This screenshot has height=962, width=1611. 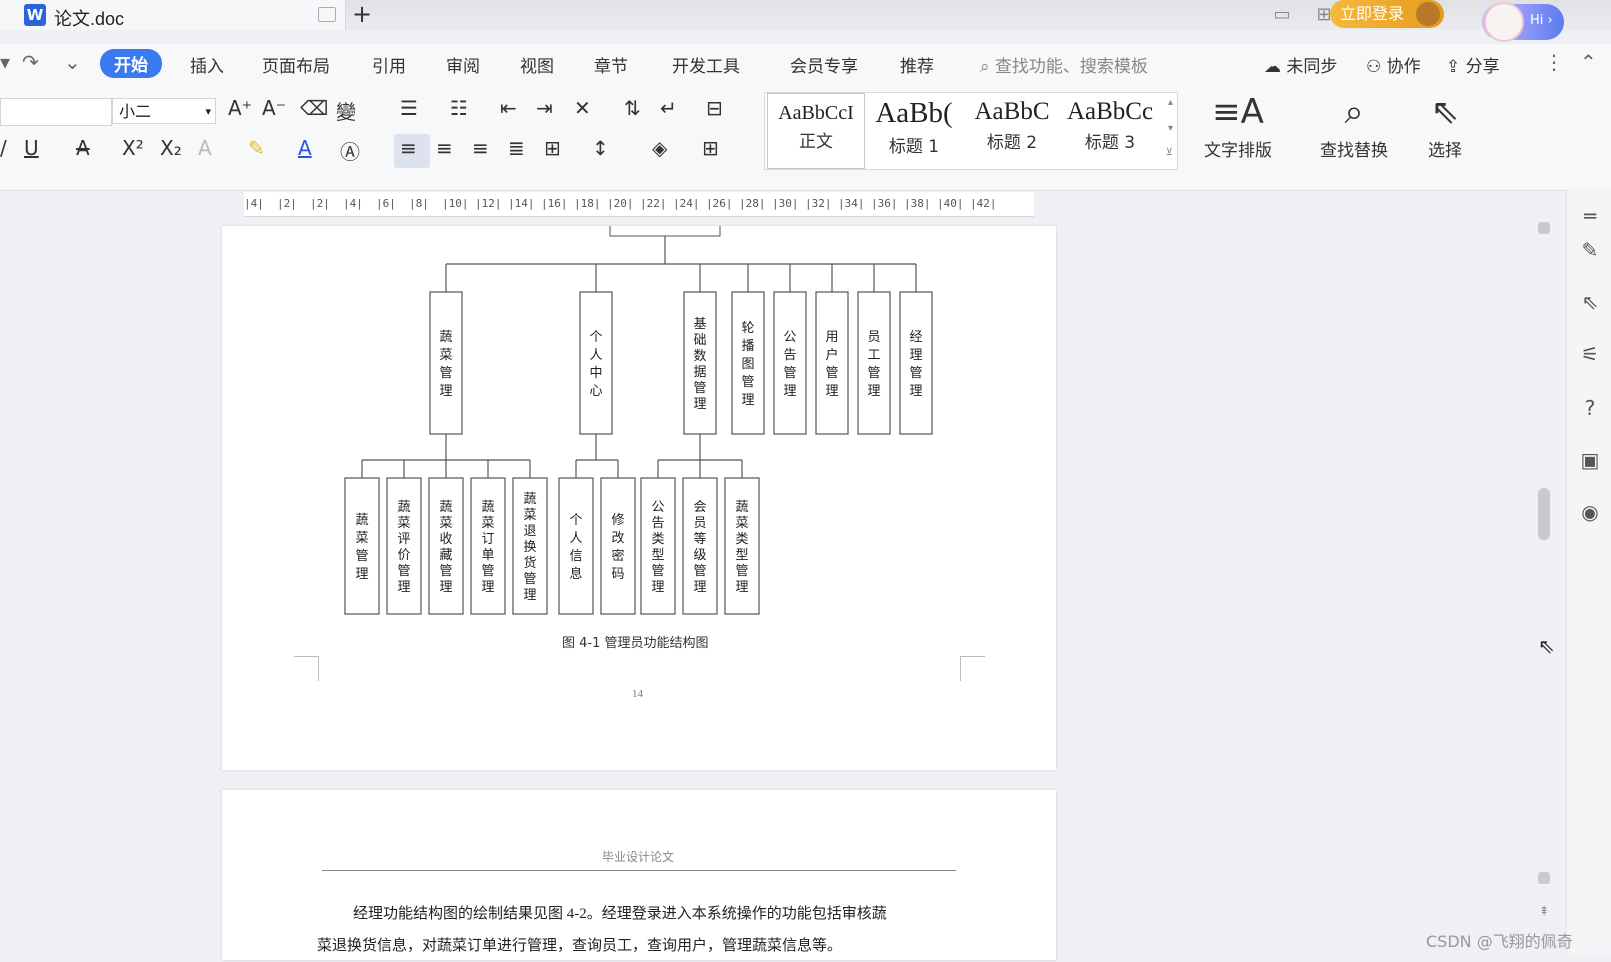 What do you see at coordinates (274, 108) in the screenshot?
I see `shrink-font-icon: A⁻` at bounding box center [274, 108].